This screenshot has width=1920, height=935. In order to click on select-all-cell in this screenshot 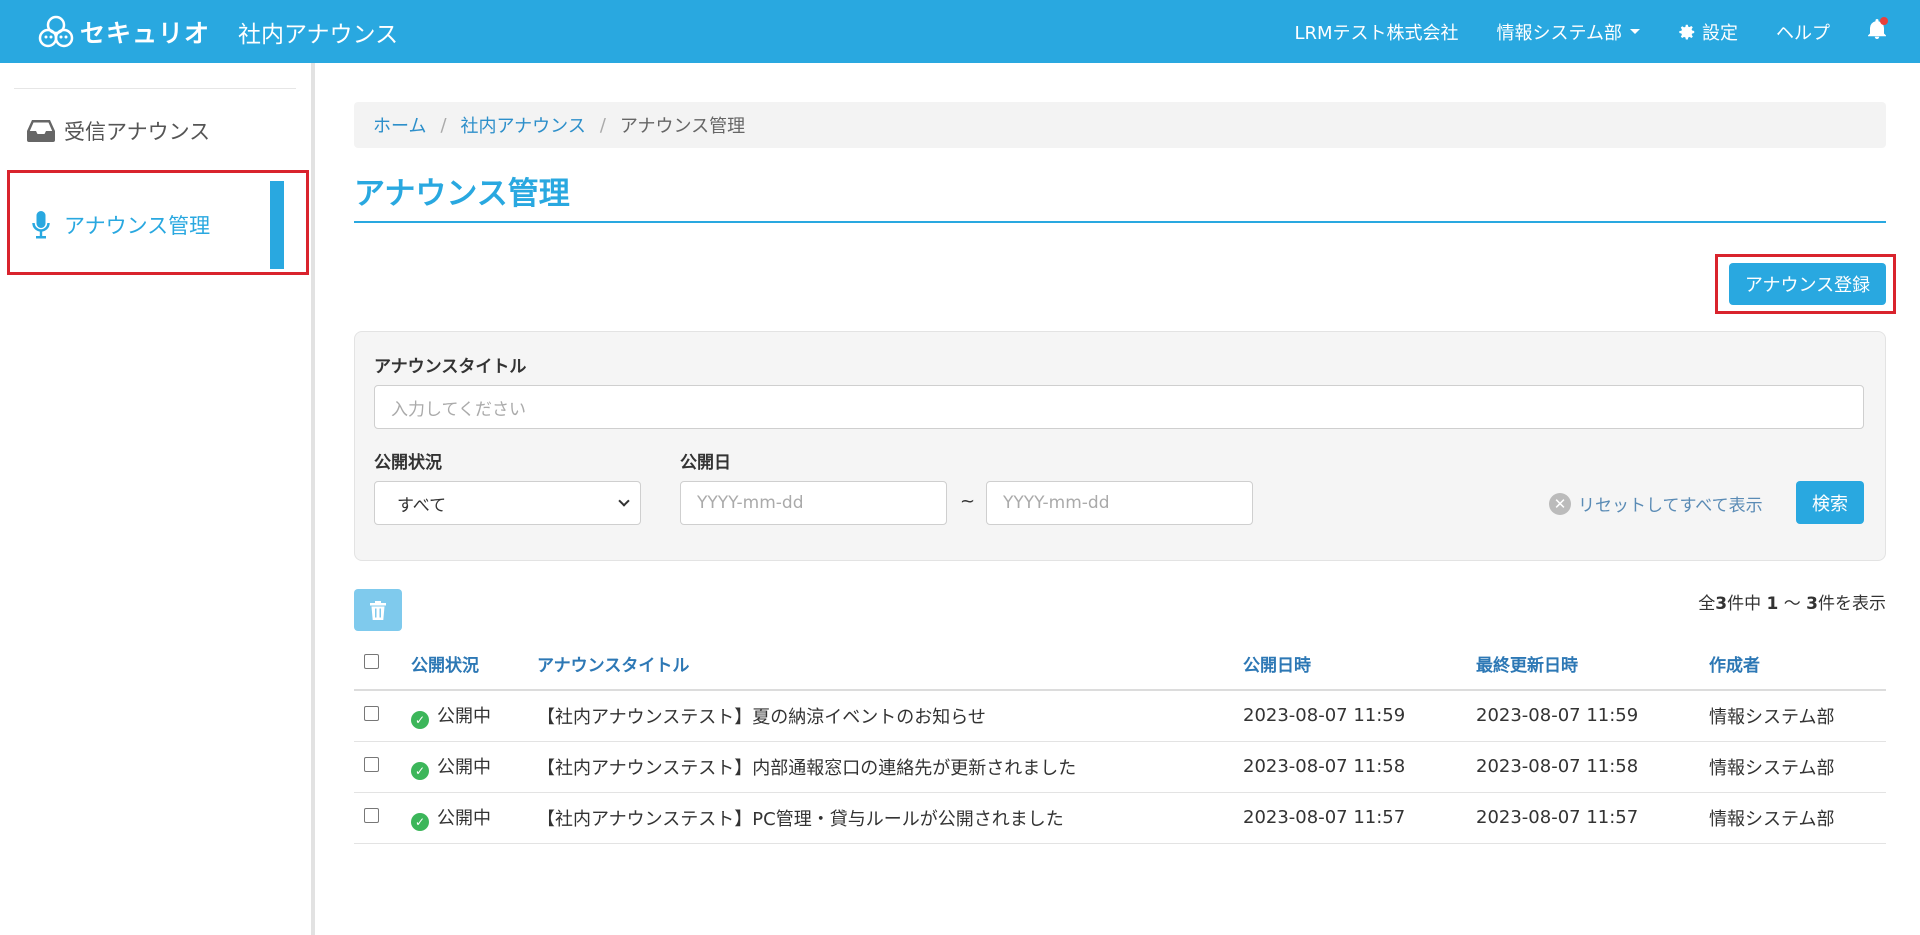, I will do `click(382, 664)`.